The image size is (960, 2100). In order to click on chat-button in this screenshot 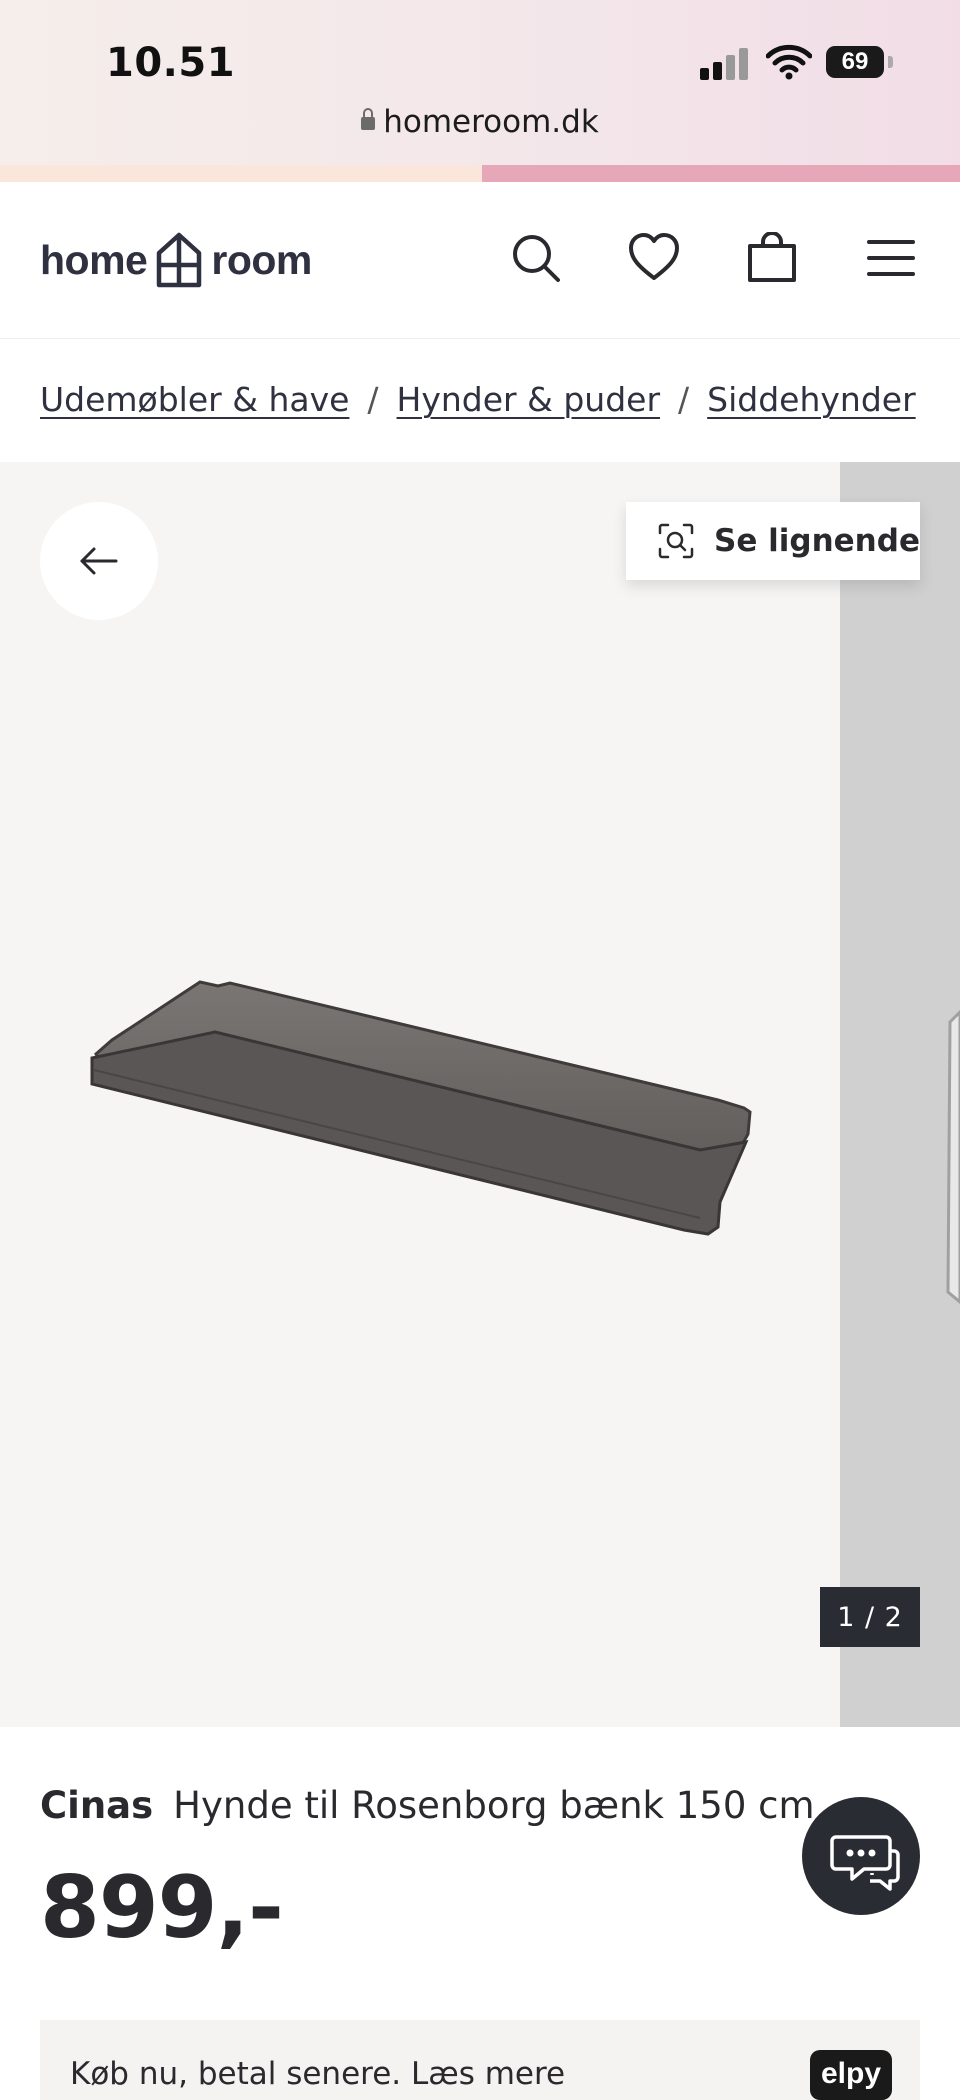, I will do `click(861, 1856)`.